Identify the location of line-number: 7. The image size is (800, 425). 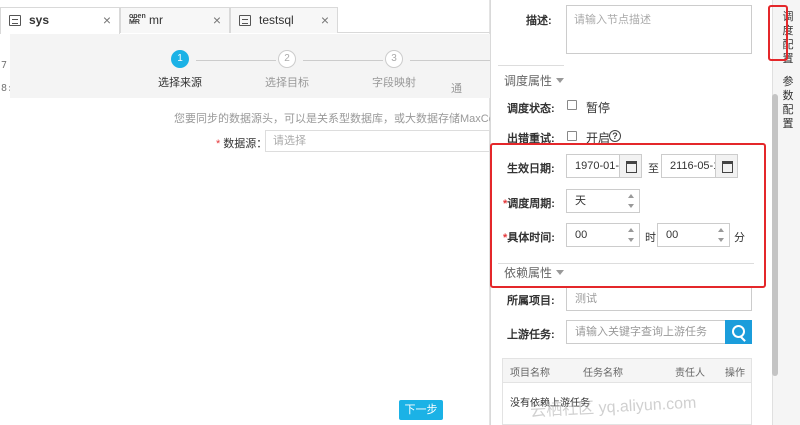
(4, 65).